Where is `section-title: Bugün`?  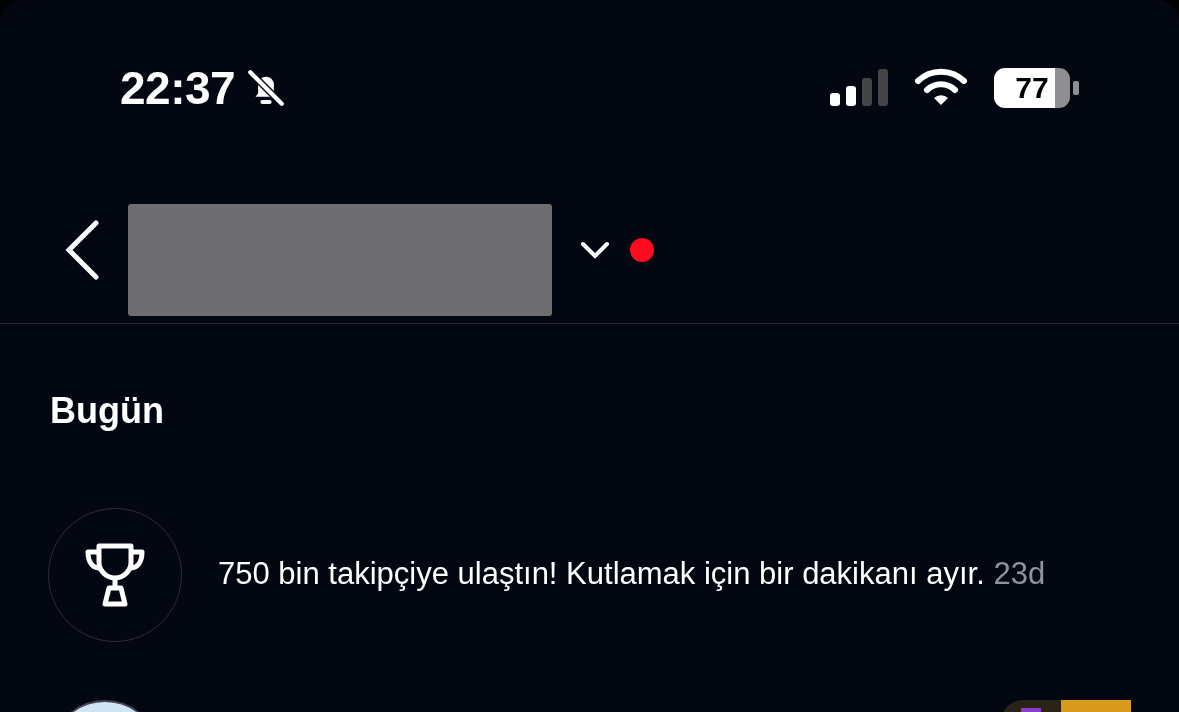 section-title: Bugün is located at coordinates (107, 410).